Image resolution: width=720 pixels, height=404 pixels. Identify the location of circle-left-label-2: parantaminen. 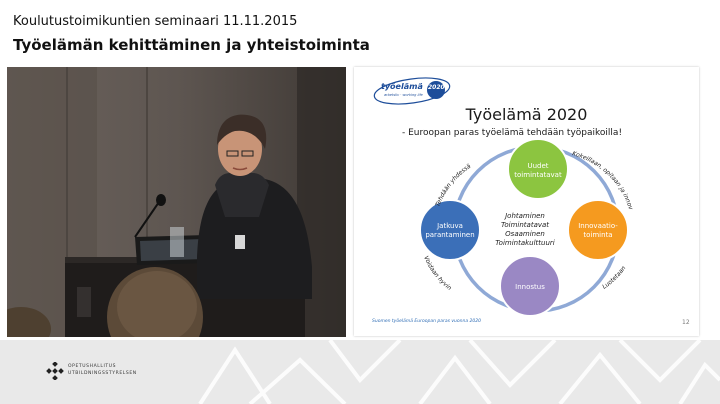
(449, 235).